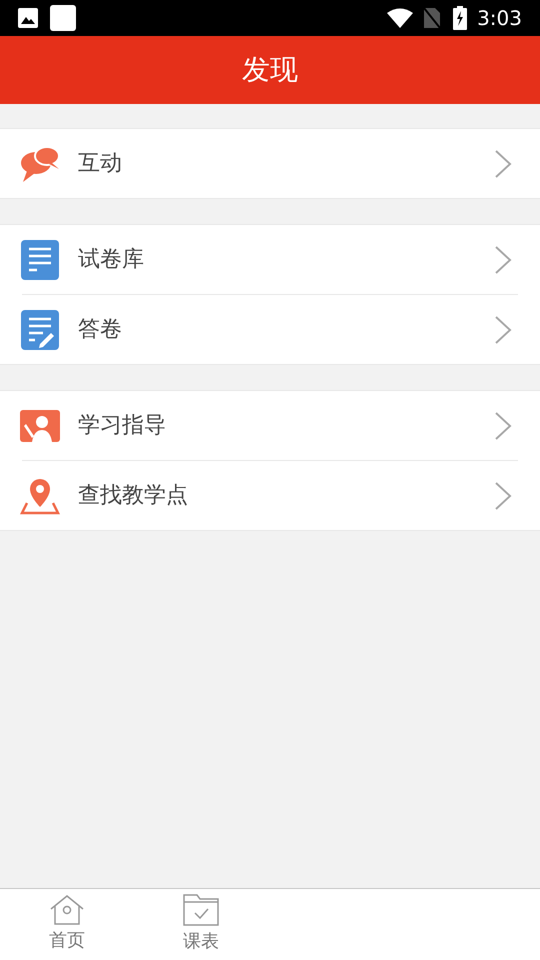 This screenshot has height=960, width=540. What do you see at coordinates (28, 18) in the screenshot?
I see `image-icon` at bounding box center [28, 18].